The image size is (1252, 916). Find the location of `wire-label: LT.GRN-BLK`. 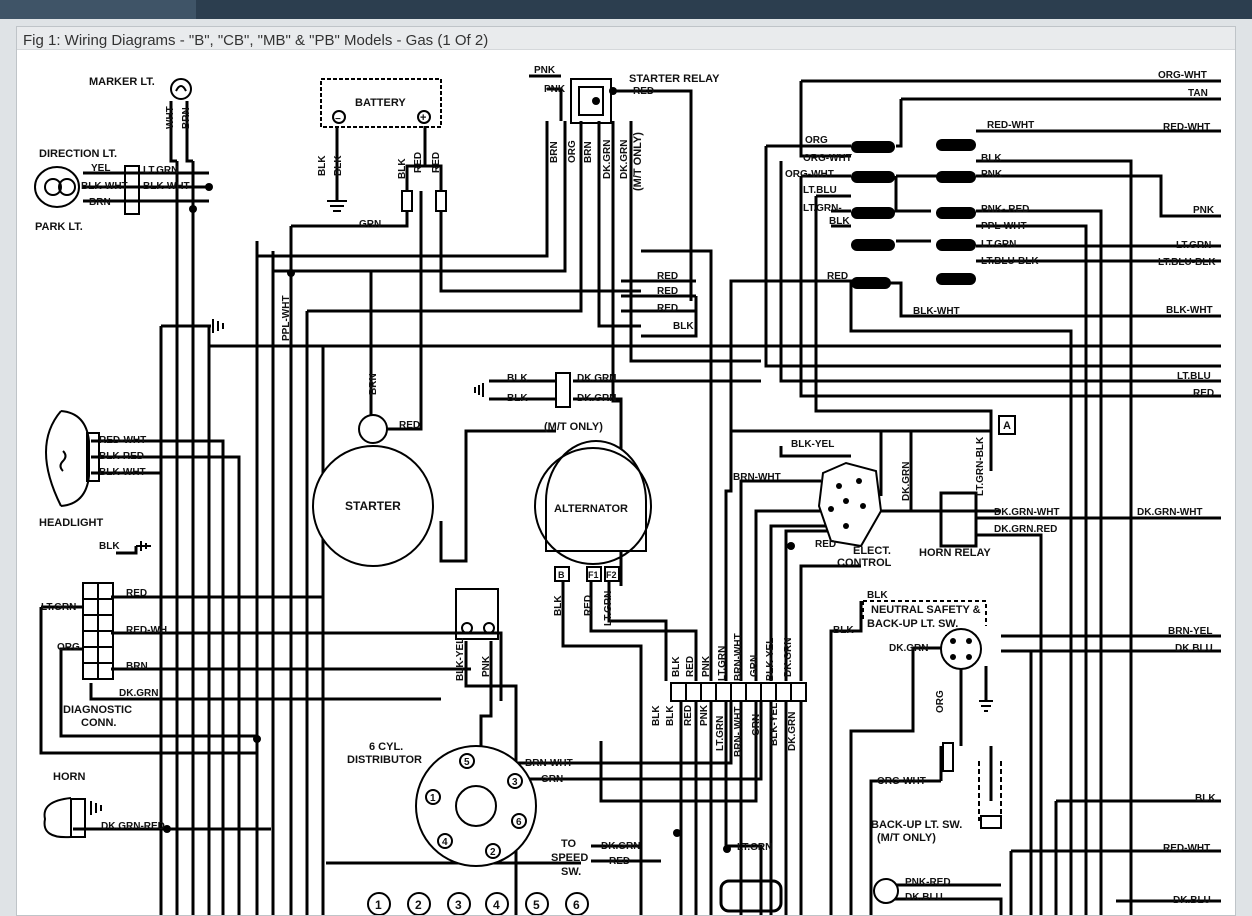

wire-label: LT.GRN-BLK is located at coordinates (980, 466).